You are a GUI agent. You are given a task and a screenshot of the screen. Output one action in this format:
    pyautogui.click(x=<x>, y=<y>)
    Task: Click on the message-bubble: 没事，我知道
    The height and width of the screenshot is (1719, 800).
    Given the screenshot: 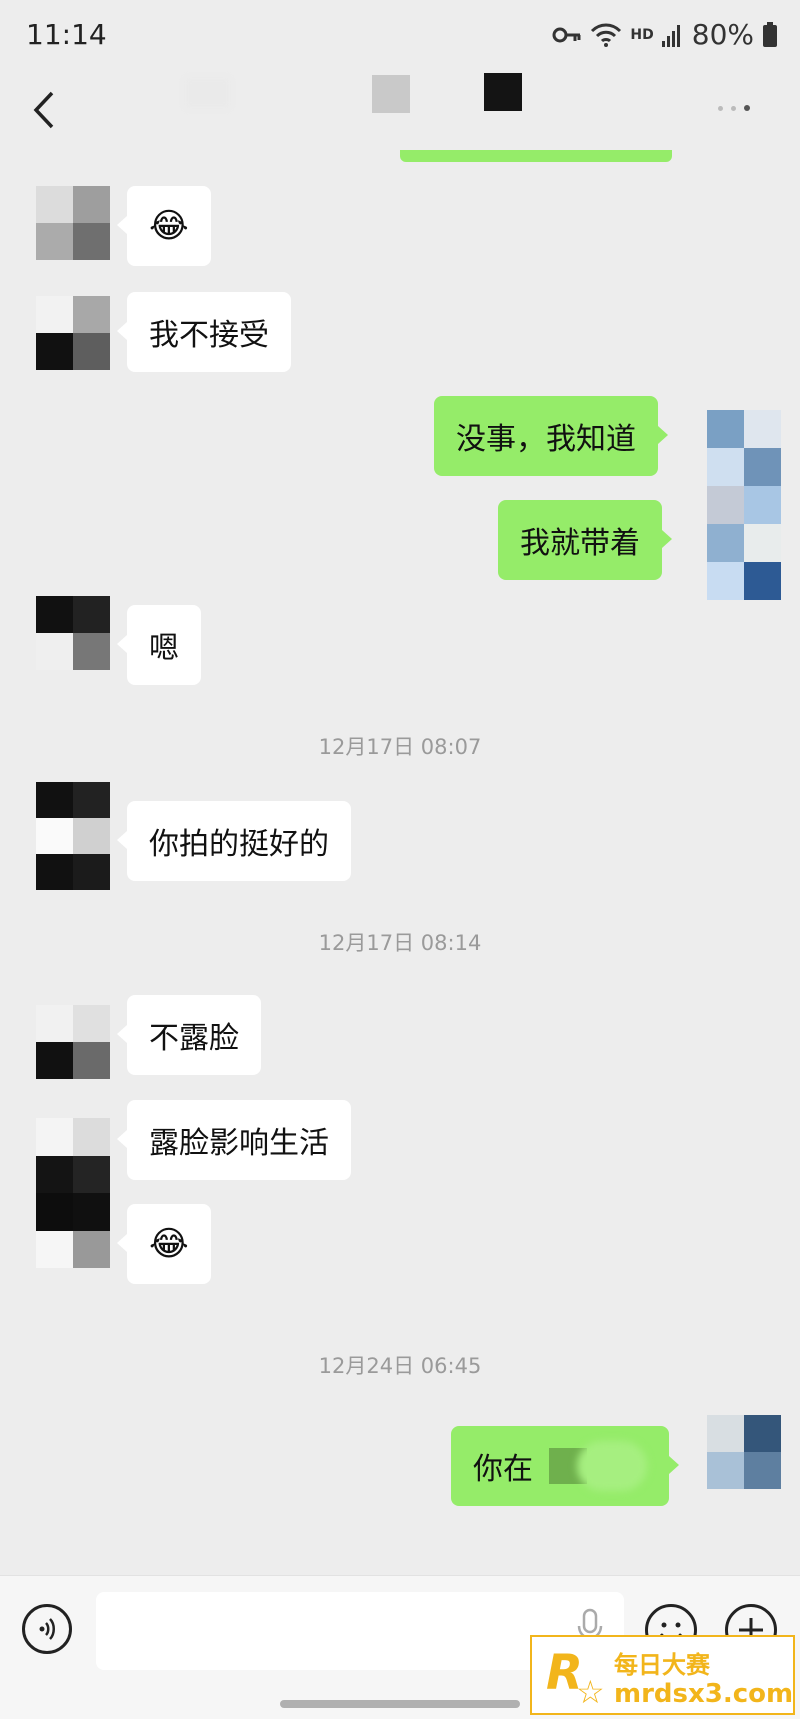 What is the action you would take?
    pyautogui.click(x=551, y=436)
    